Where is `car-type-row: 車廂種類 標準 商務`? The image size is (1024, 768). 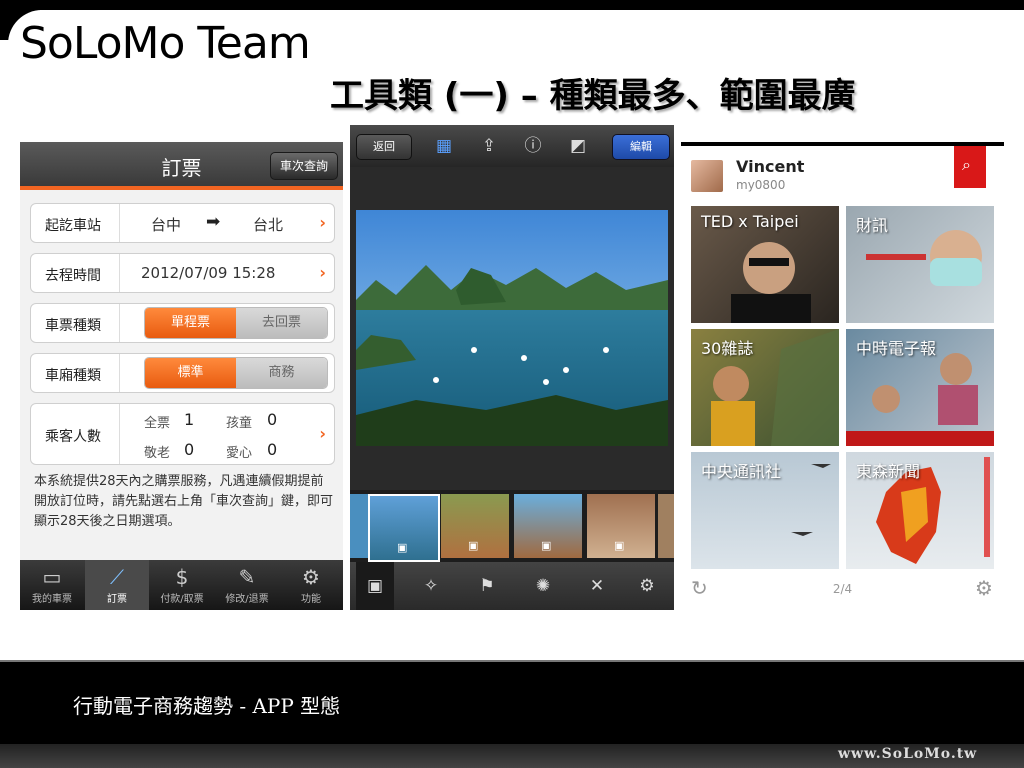 car-type-row: 車廂種類 標準 商務 is located at coordinates (182, 373).